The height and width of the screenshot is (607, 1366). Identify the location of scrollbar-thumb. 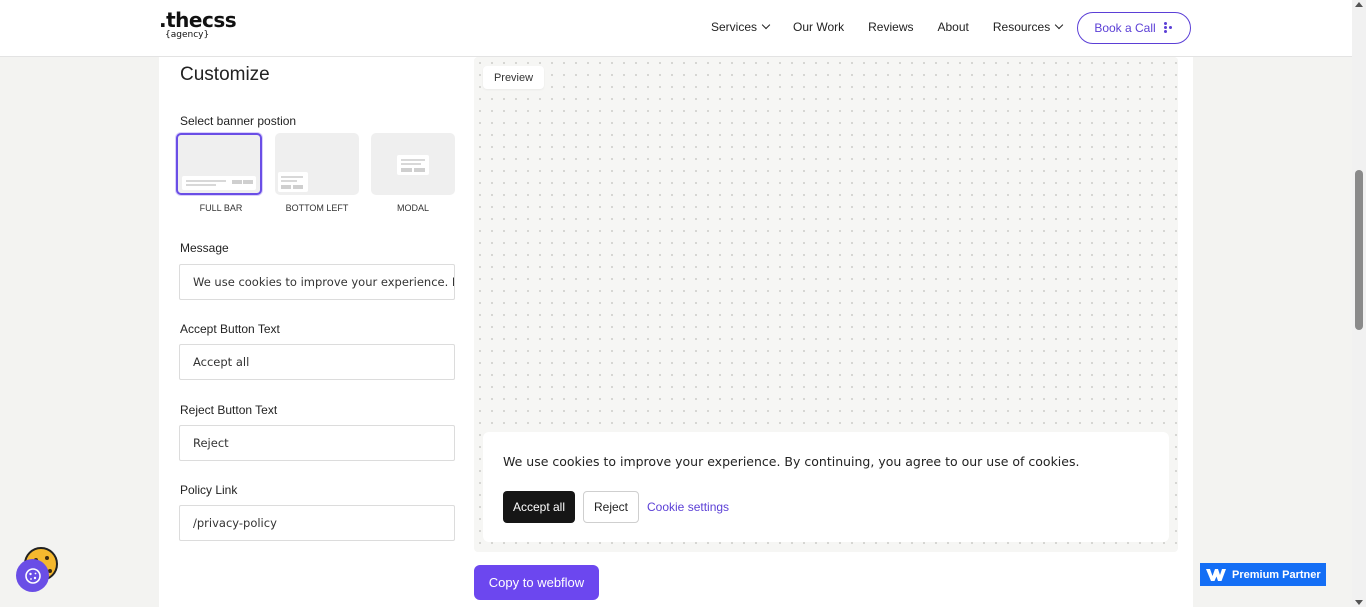
(1359, 250).